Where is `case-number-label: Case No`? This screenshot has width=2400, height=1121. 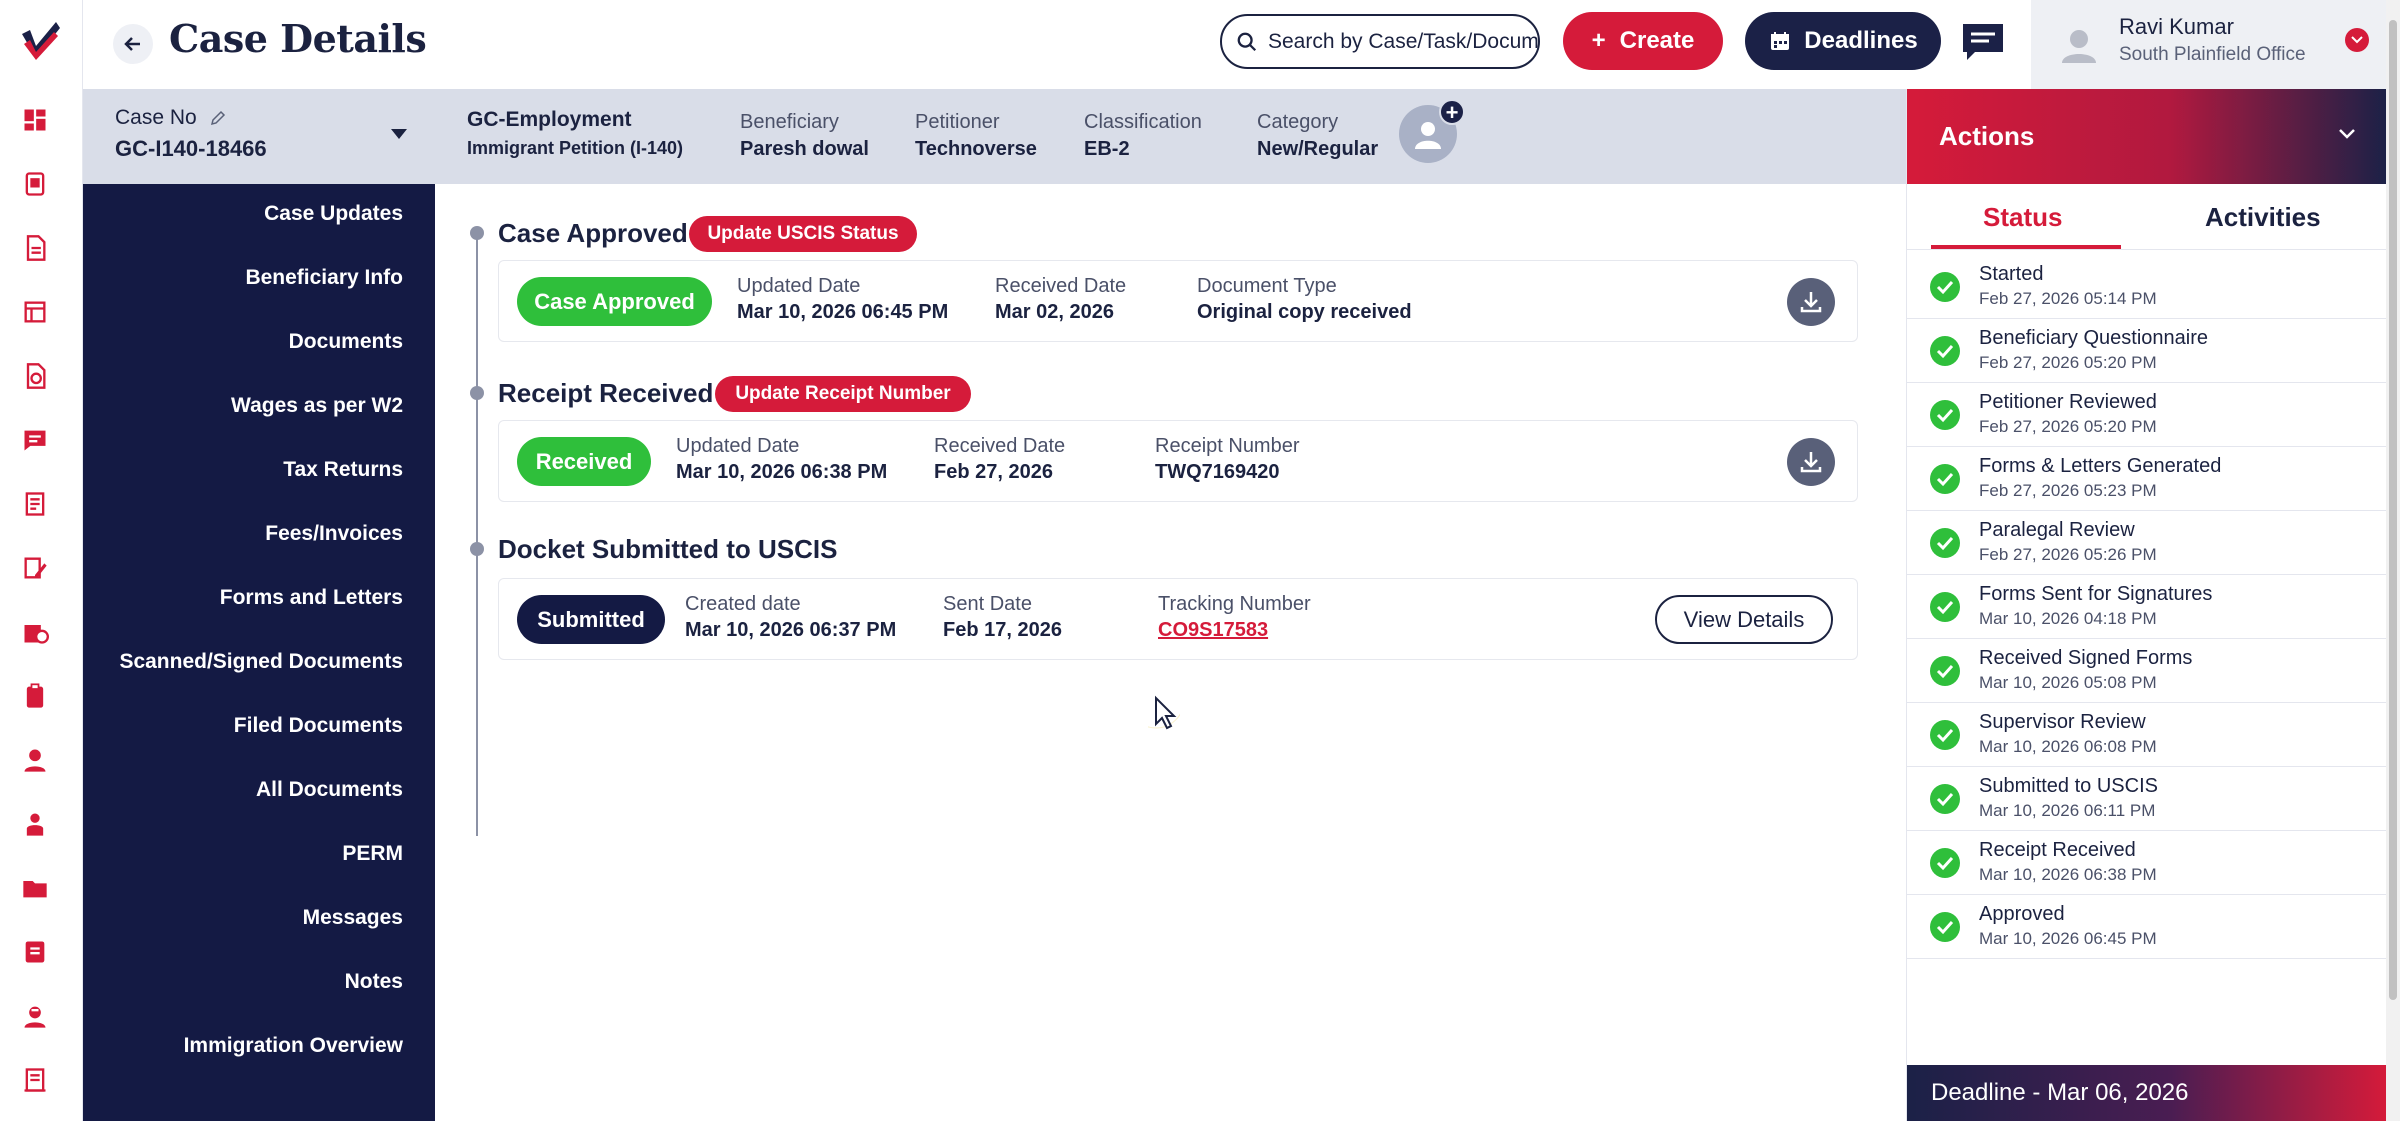 case-number-label: Case No is located at coordinates (156, 117).